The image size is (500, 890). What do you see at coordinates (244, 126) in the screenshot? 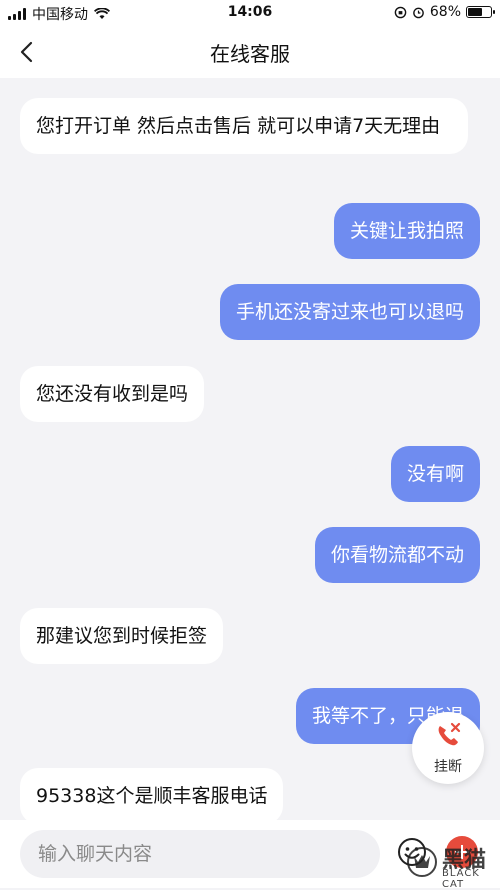
I see `message-incoming: 您打开订单 然后点击售后 就可以申请7天无理由` at bounding box center [244, 126].